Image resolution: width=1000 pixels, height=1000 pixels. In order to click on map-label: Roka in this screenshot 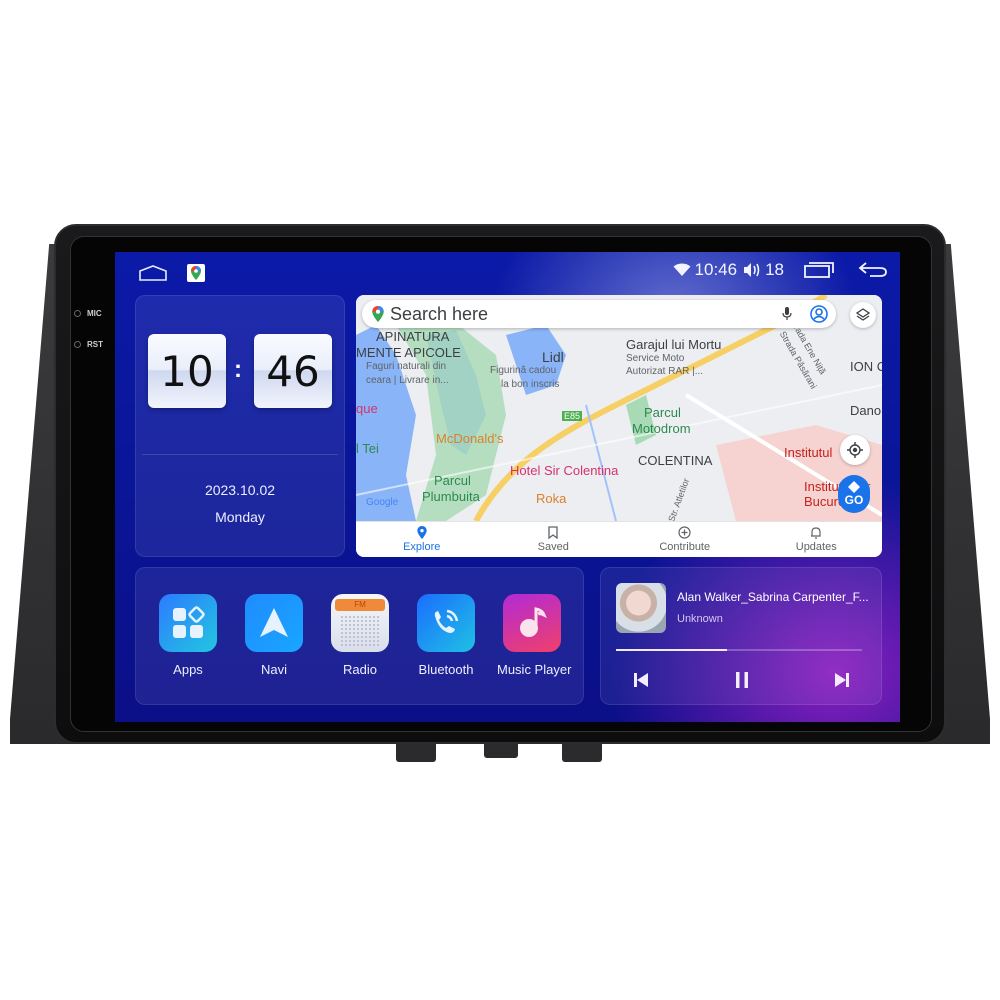, I will do `click(551, 498)`.